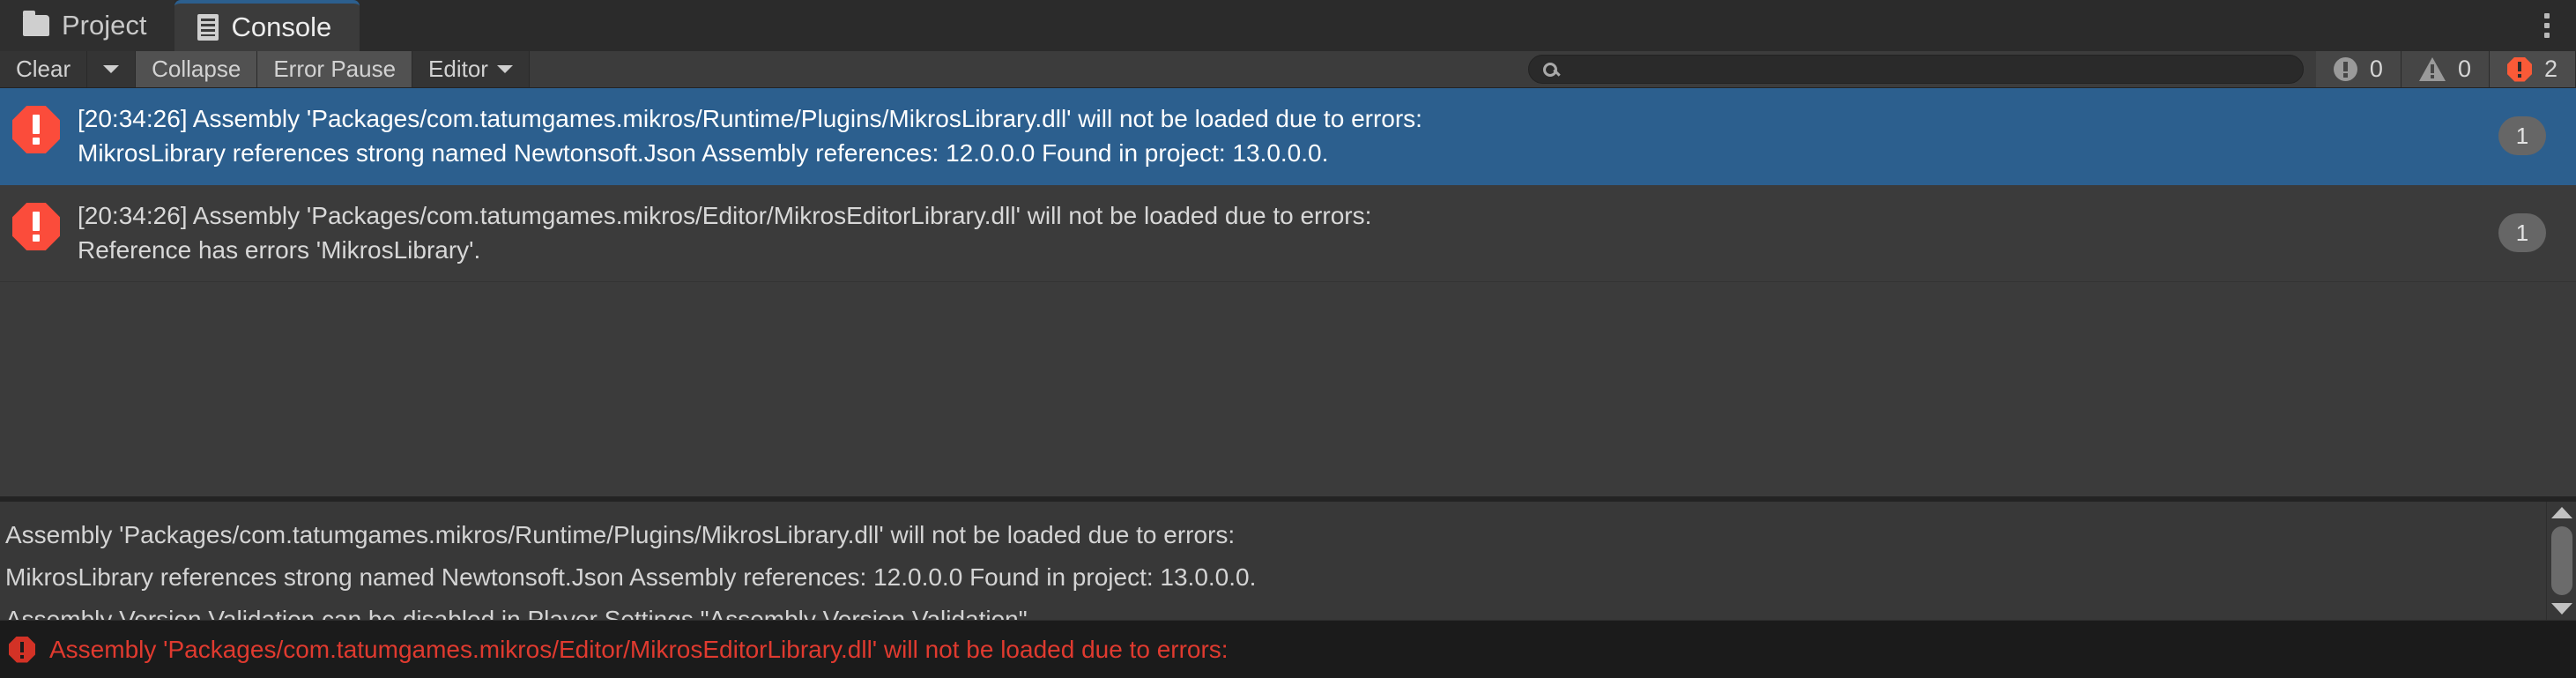 This screenshot has width=2576, height=678. I want to click on tab-bar-empty-area, so click(1468, 25).